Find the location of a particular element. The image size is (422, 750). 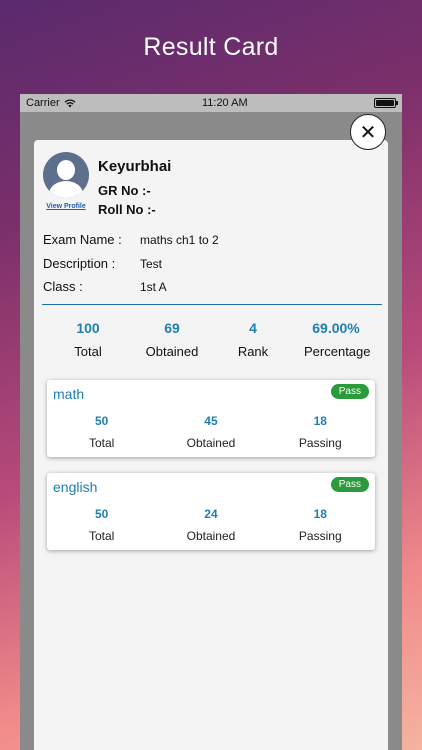

battery-icon is located at coordinates (385, 103).